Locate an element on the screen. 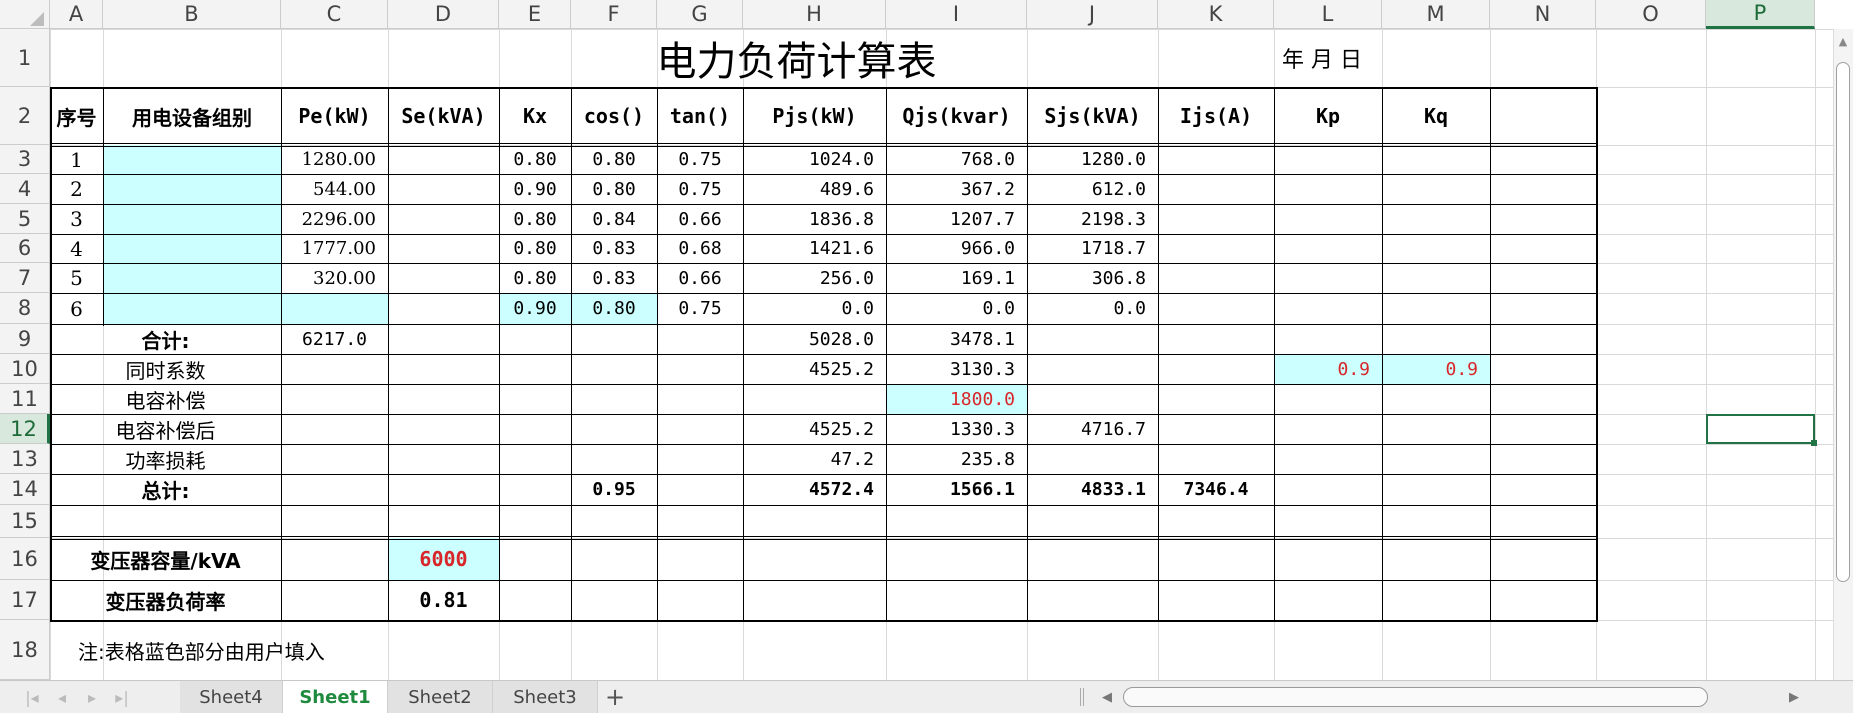  row-number: 2 is located at coordinates (76, 189).